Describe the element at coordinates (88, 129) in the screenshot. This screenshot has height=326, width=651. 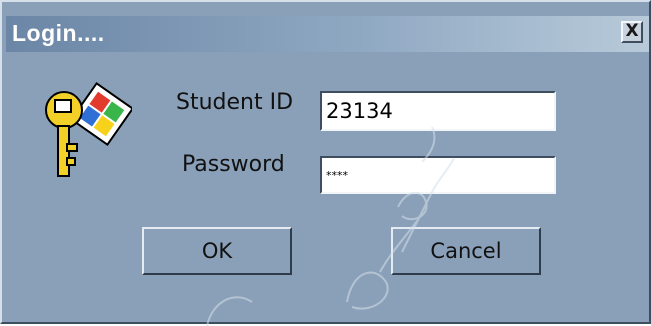
I see `windows-key-icon` at that location.